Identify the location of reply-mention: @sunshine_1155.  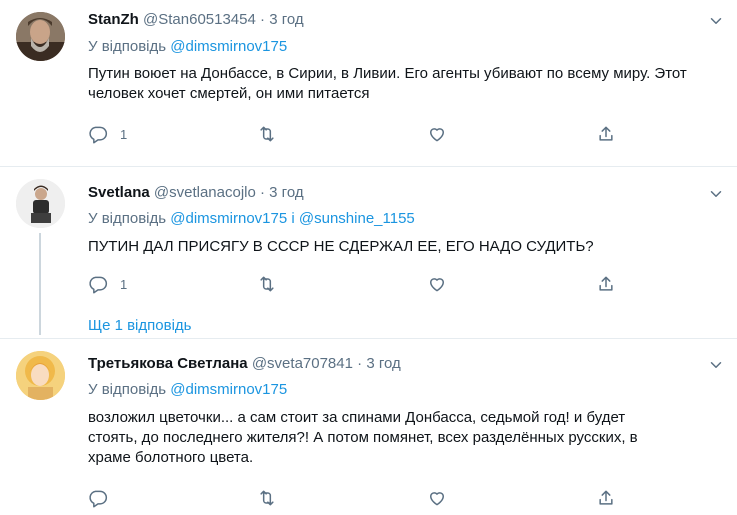
(357, 218).